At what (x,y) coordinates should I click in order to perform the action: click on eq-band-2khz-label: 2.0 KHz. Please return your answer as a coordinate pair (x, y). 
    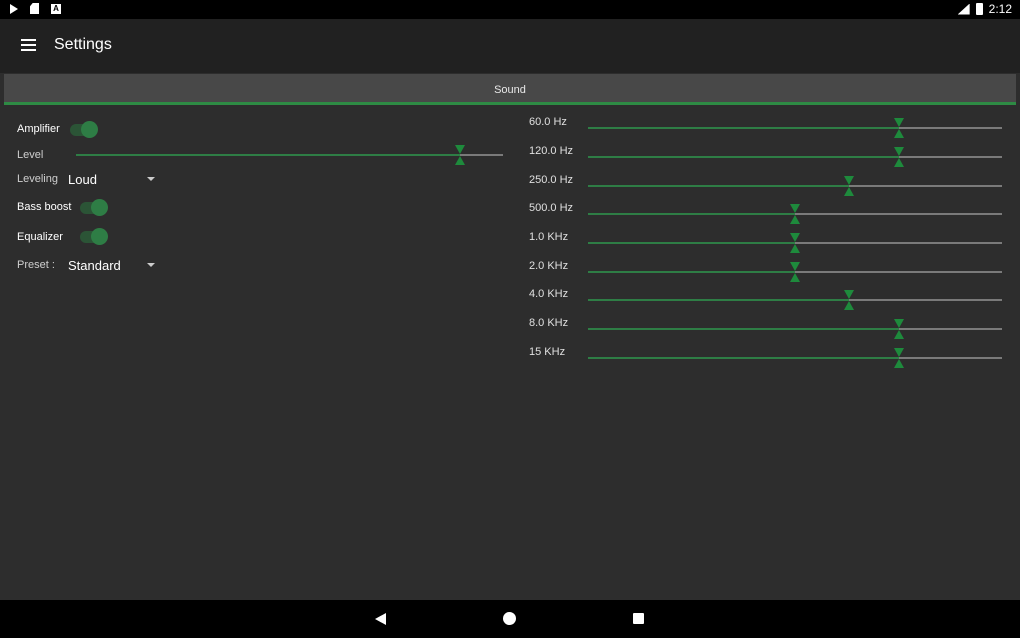
    Looking at the image, I should click on (549, 266).